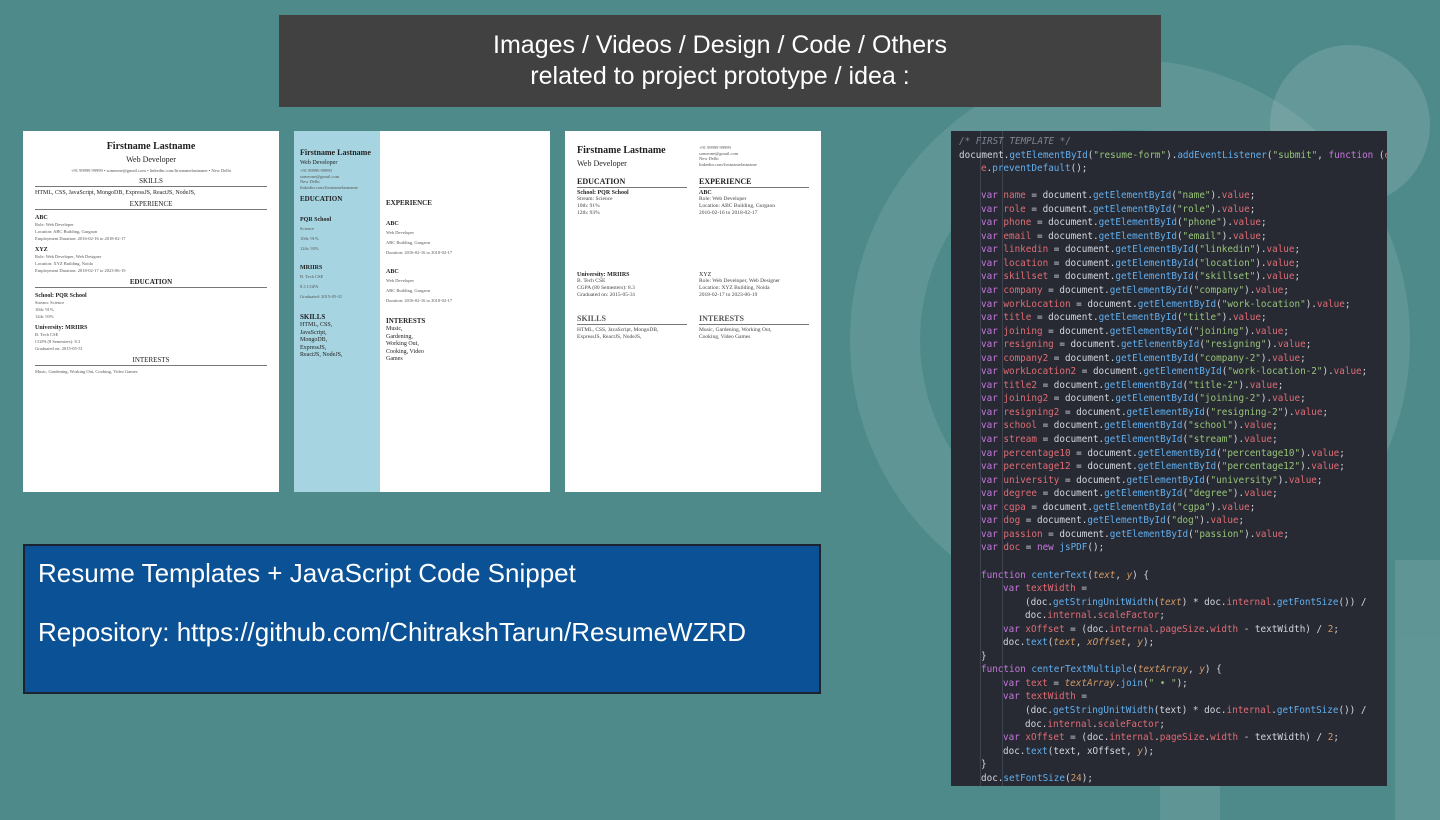  What do you see at coordinates (1193, 209) in the screenshot?
I see `code-token: "role"` at bounding box center [1193, 209].